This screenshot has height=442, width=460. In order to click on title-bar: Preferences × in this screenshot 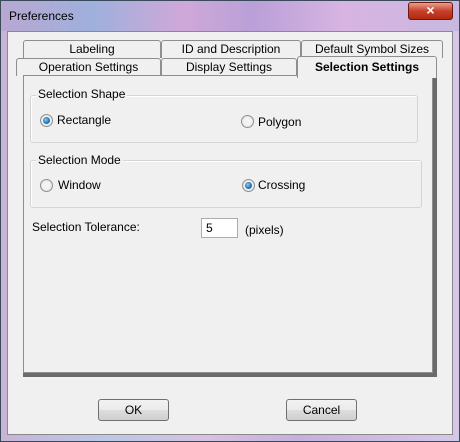, I will do `click(230, 16)`.